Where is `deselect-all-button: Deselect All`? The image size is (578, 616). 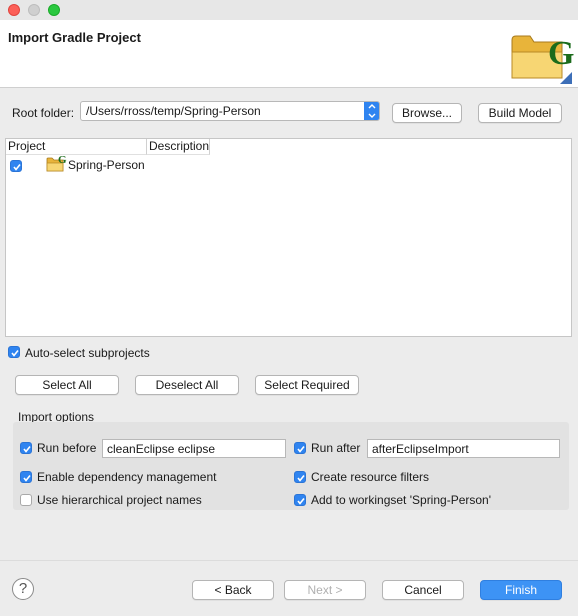 deselect-all-button: Deselect All is located at coordinates (187, 385).